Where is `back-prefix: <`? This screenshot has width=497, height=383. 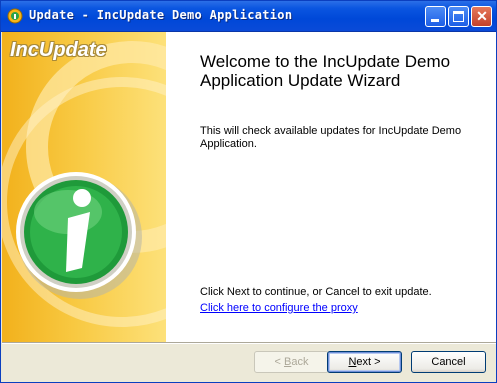 back-prefix: < is located at coordinates (279, 362).